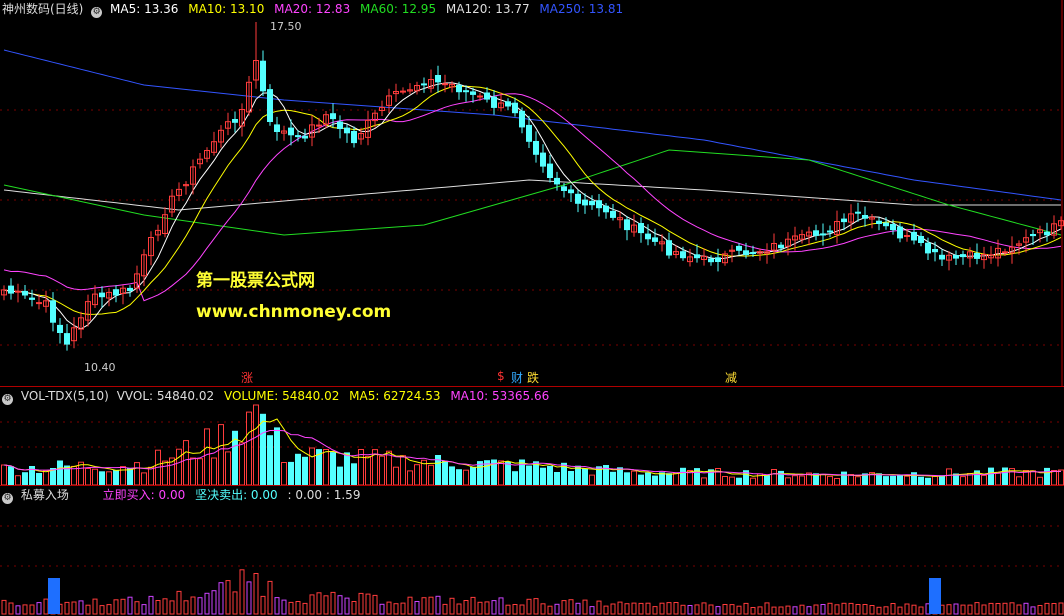 This screenshot has height=616, width=1064. What do you see at coordinates (7, 498) in the screenshot?
I see `indicator-settings-gear-icon: ⚙` at bounding box center [7, 498].